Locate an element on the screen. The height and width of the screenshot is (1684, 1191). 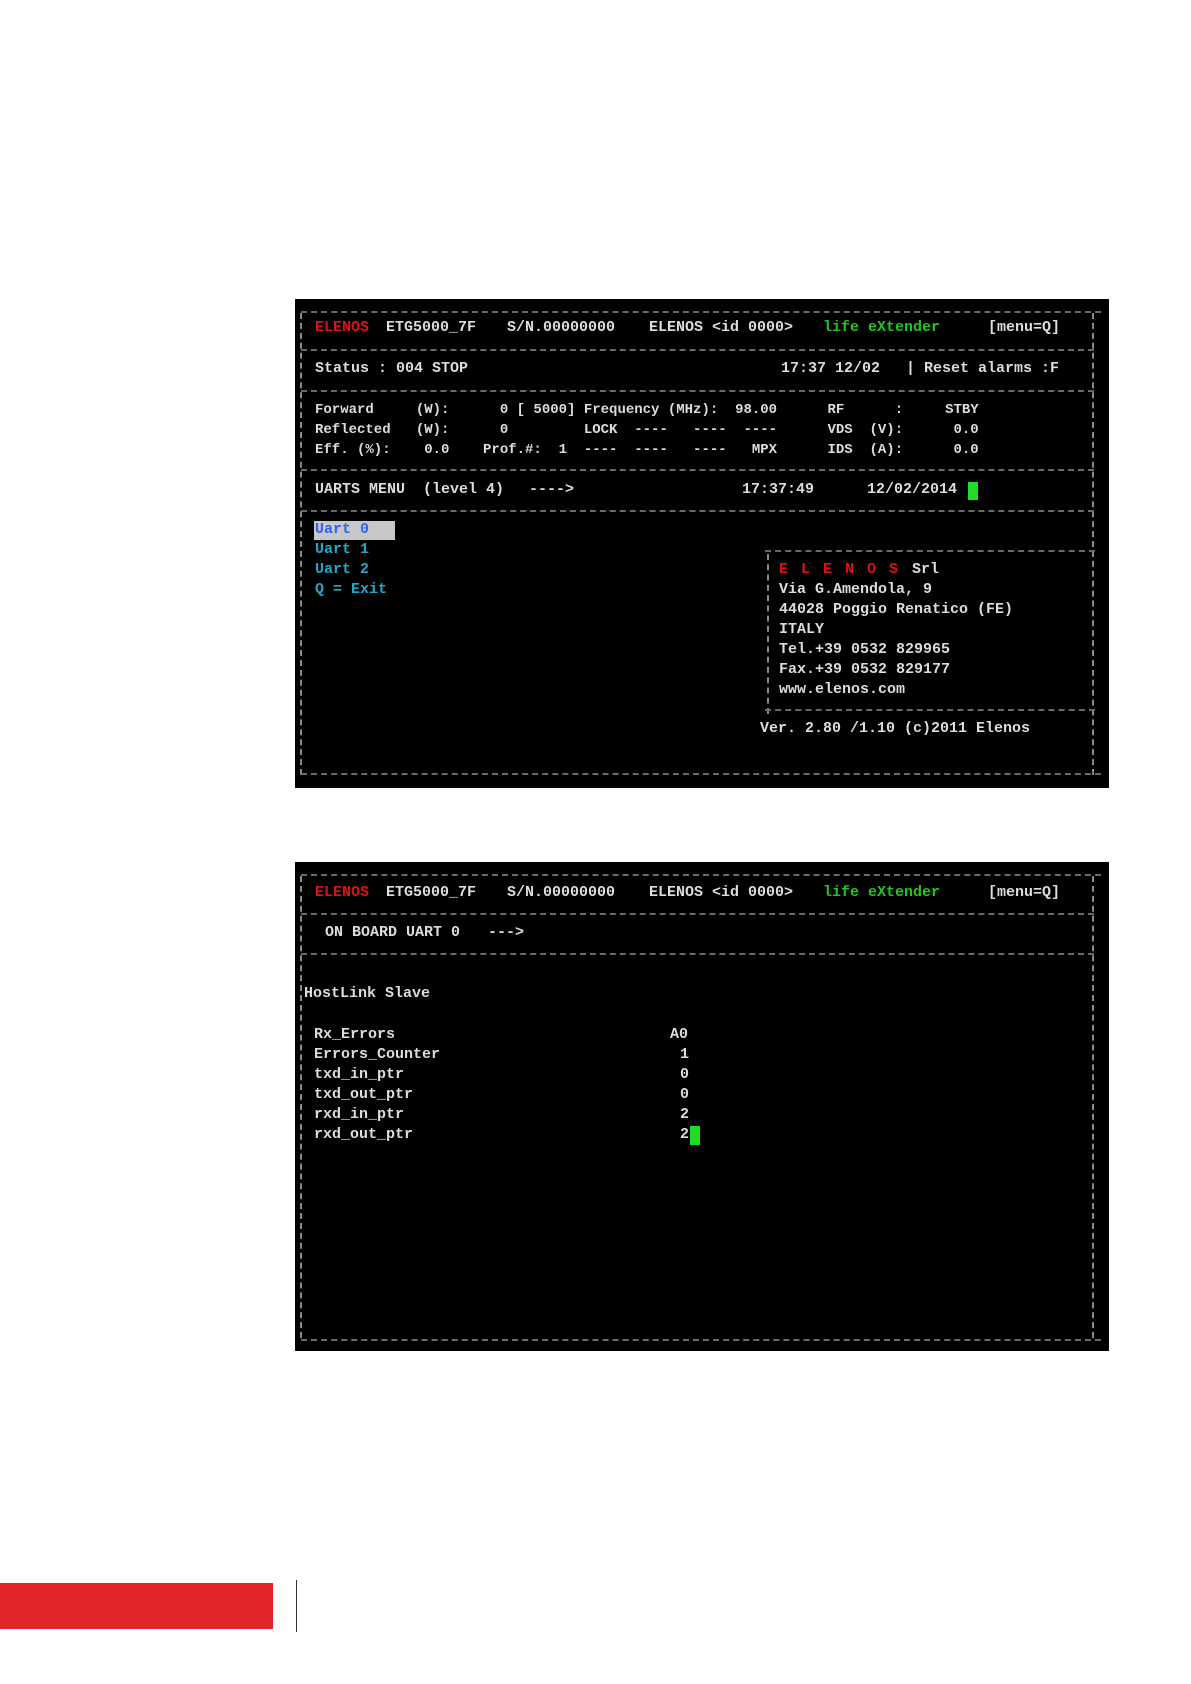
field-label: rxd_in_ptr is located at coordinates (359, 1114).